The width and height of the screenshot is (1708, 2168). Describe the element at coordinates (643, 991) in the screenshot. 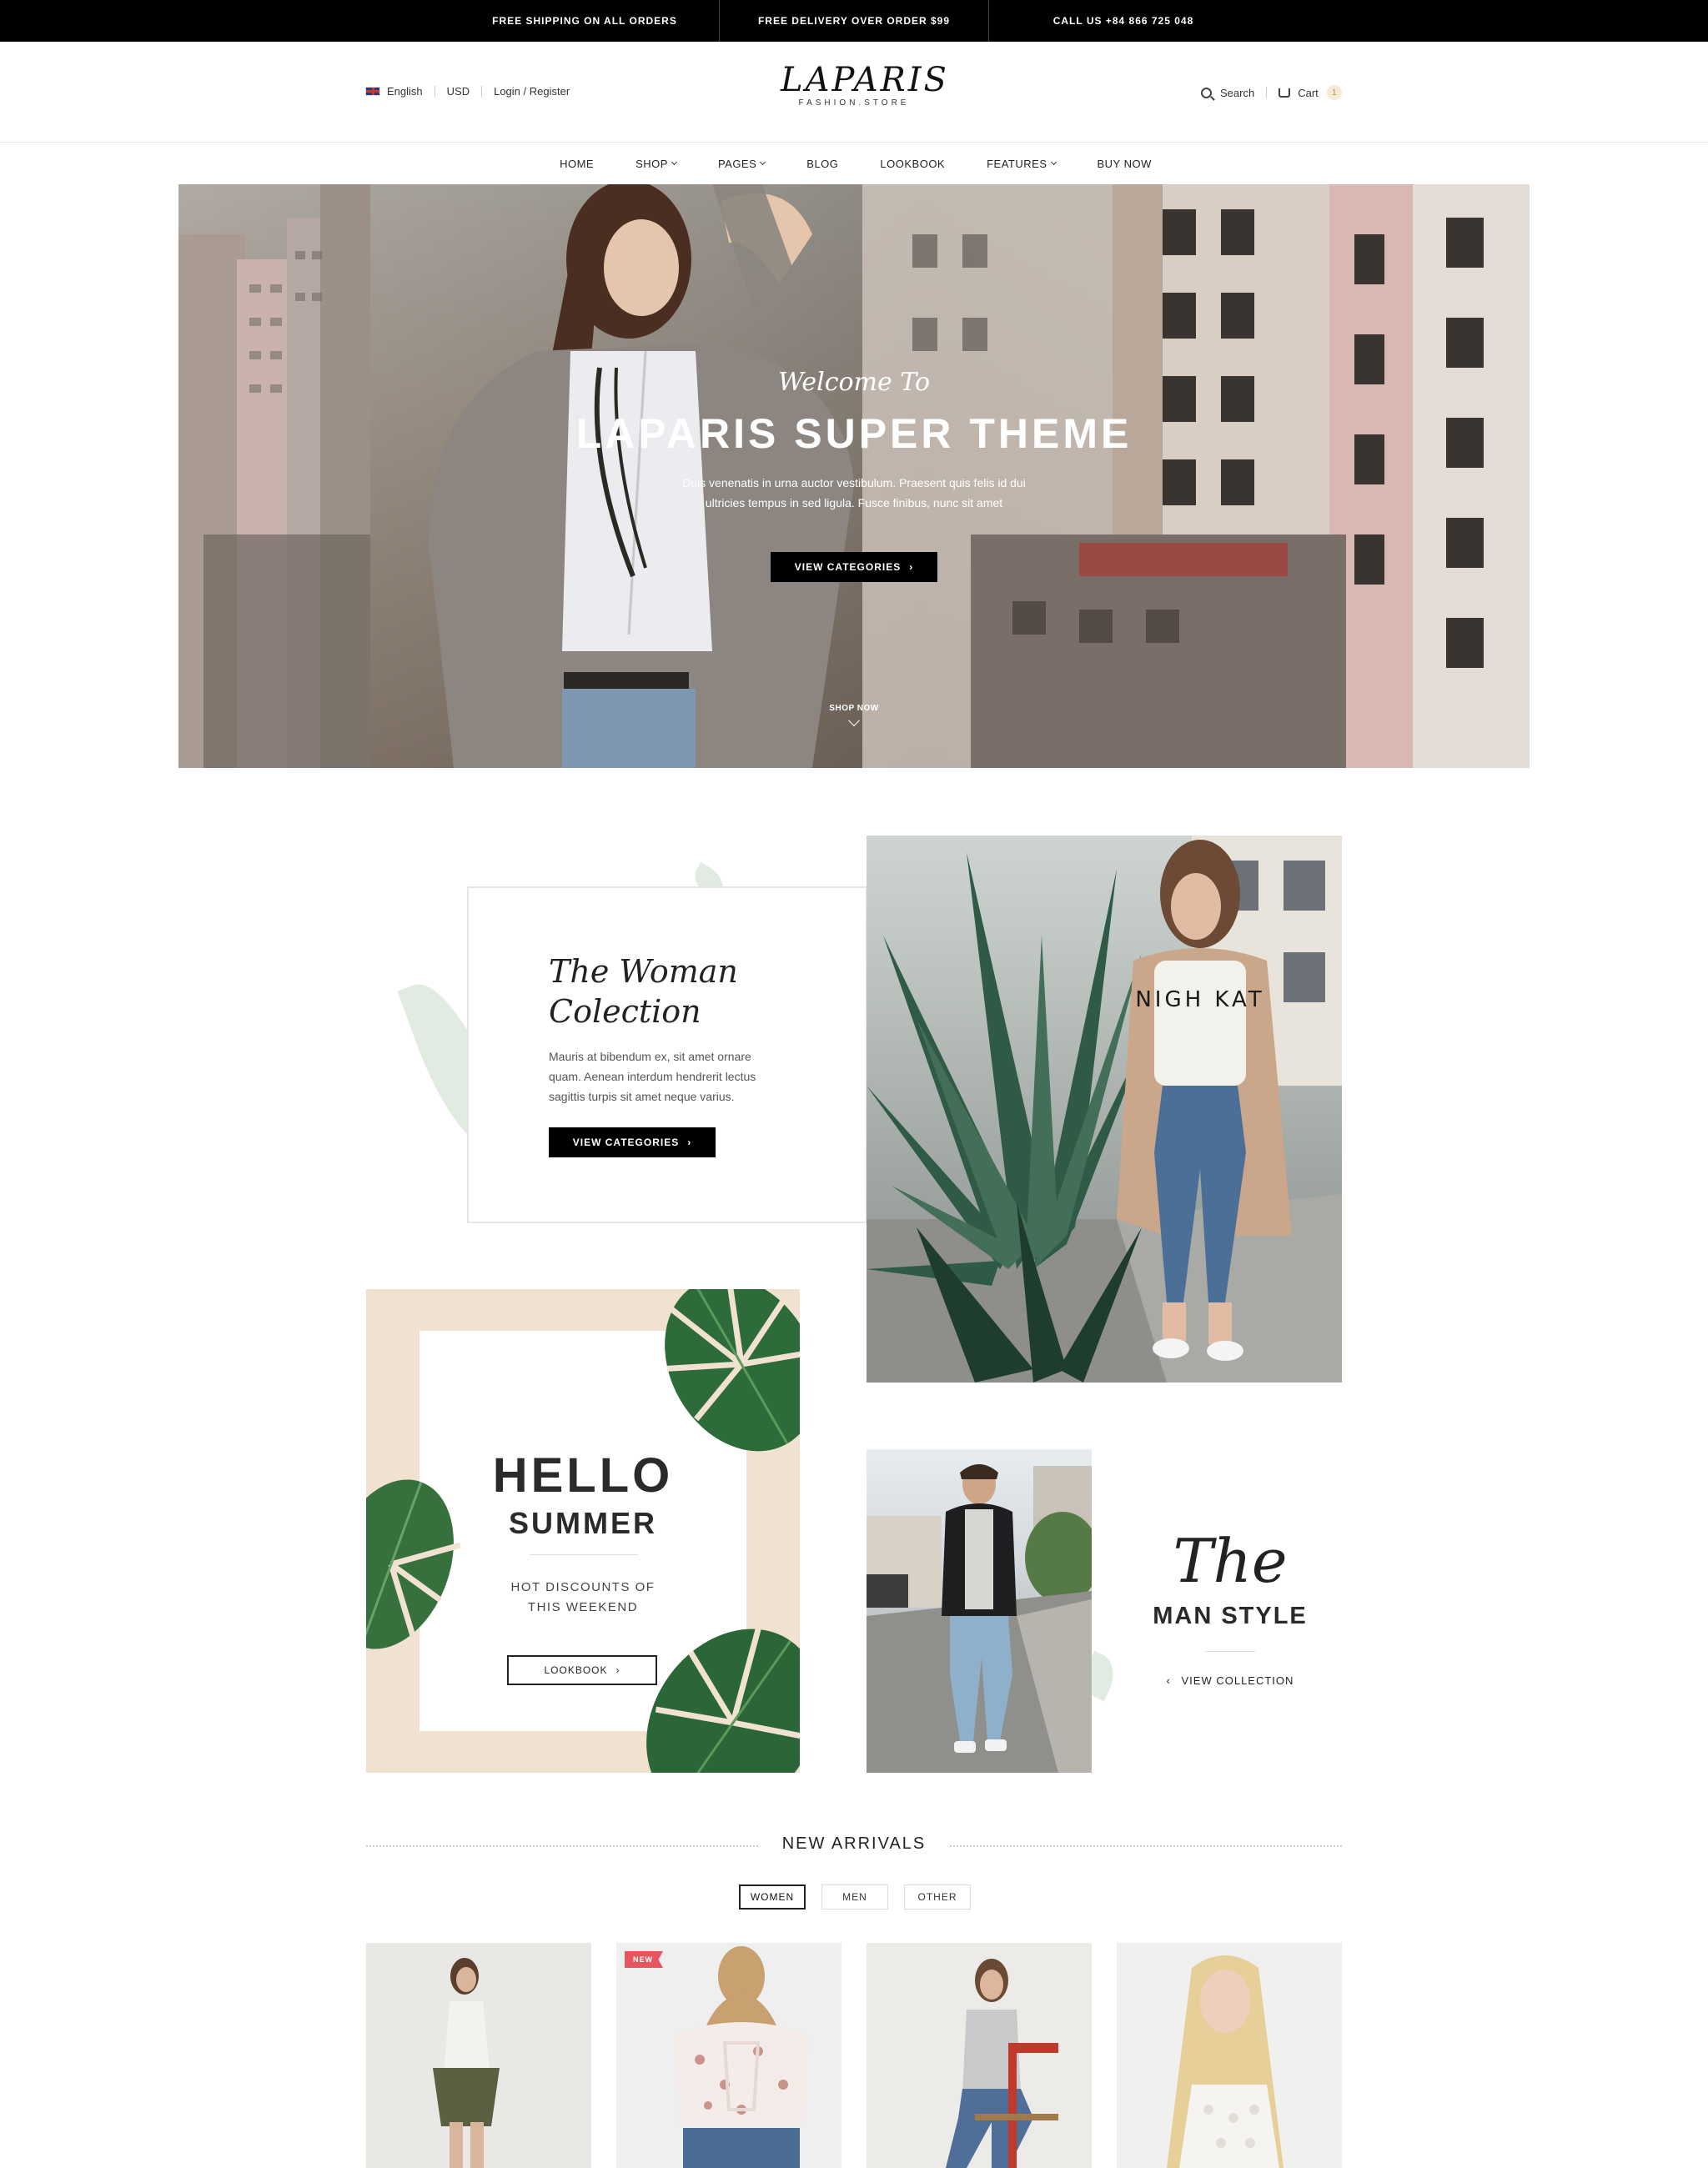

I see `woman-collection-title: The Woman Colection` at that location.